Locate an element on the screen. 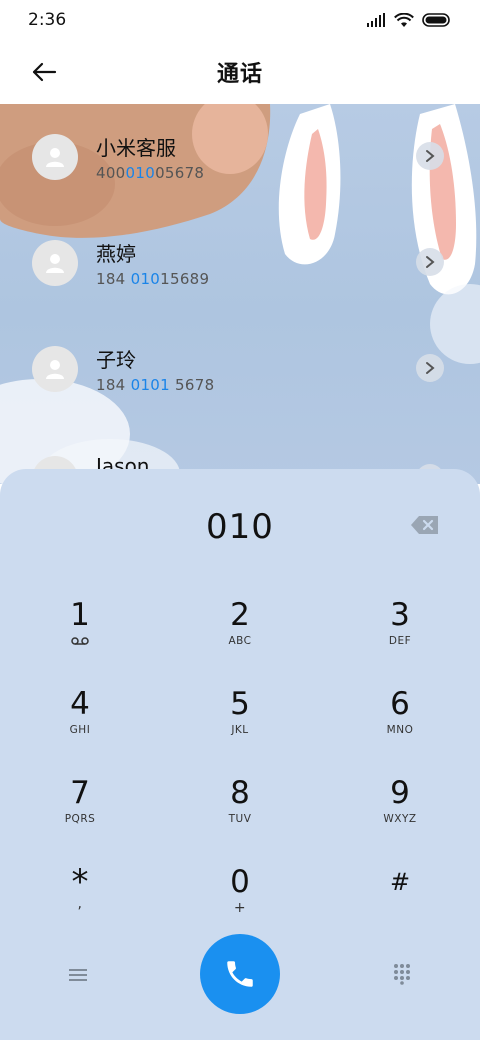 This screenshot has width=480, height=1040. battery-icon is located at coordinates (436, 20).